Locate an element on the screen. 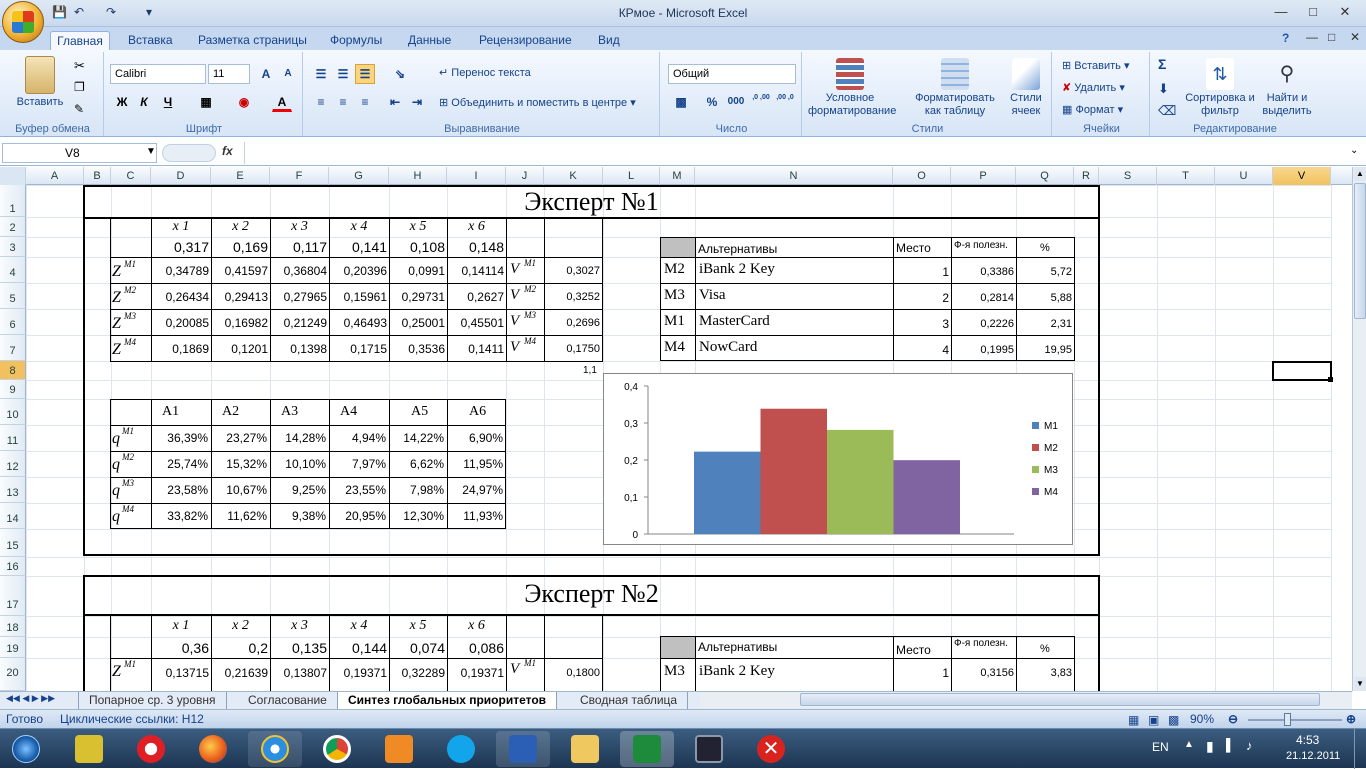 This screenshot has height=769, width=1366. col-header-b: B is located at coordinates (97, 176).